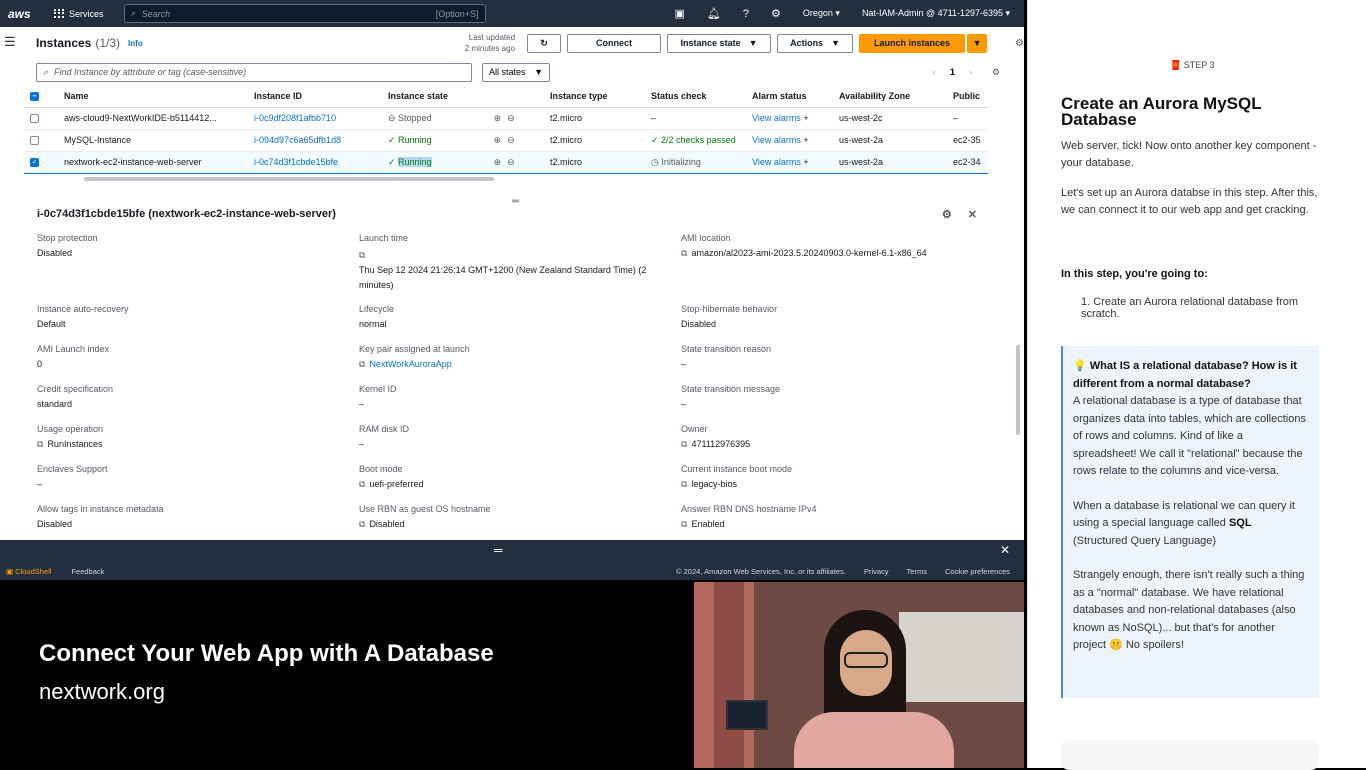 The image size is (1366, 770). What do you see at coordinates (821, 13) in the screenshot?
I see `region-selector: Oregon ▾` at bounding box center [821, 13].